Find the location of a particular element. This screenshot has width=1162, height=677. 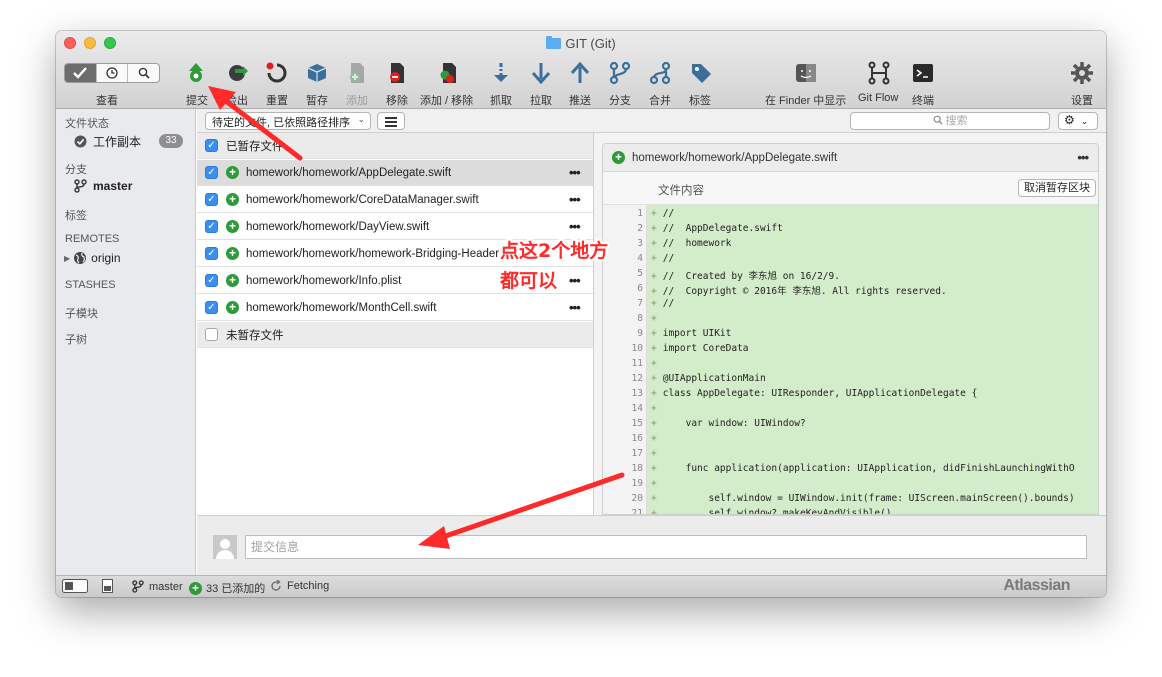

terminal-icon is located at coordinates (923, 73).